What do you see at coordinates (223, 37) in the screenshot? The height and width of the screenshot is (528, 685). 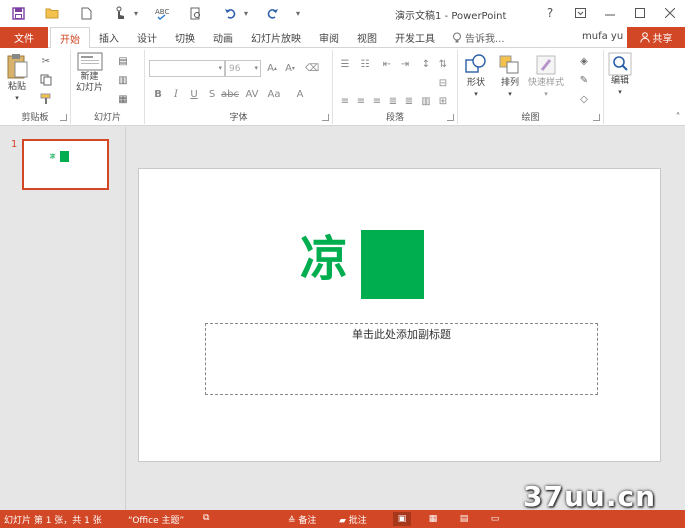 I see `tab-animations: 动画` at bounding box center [223, 37].